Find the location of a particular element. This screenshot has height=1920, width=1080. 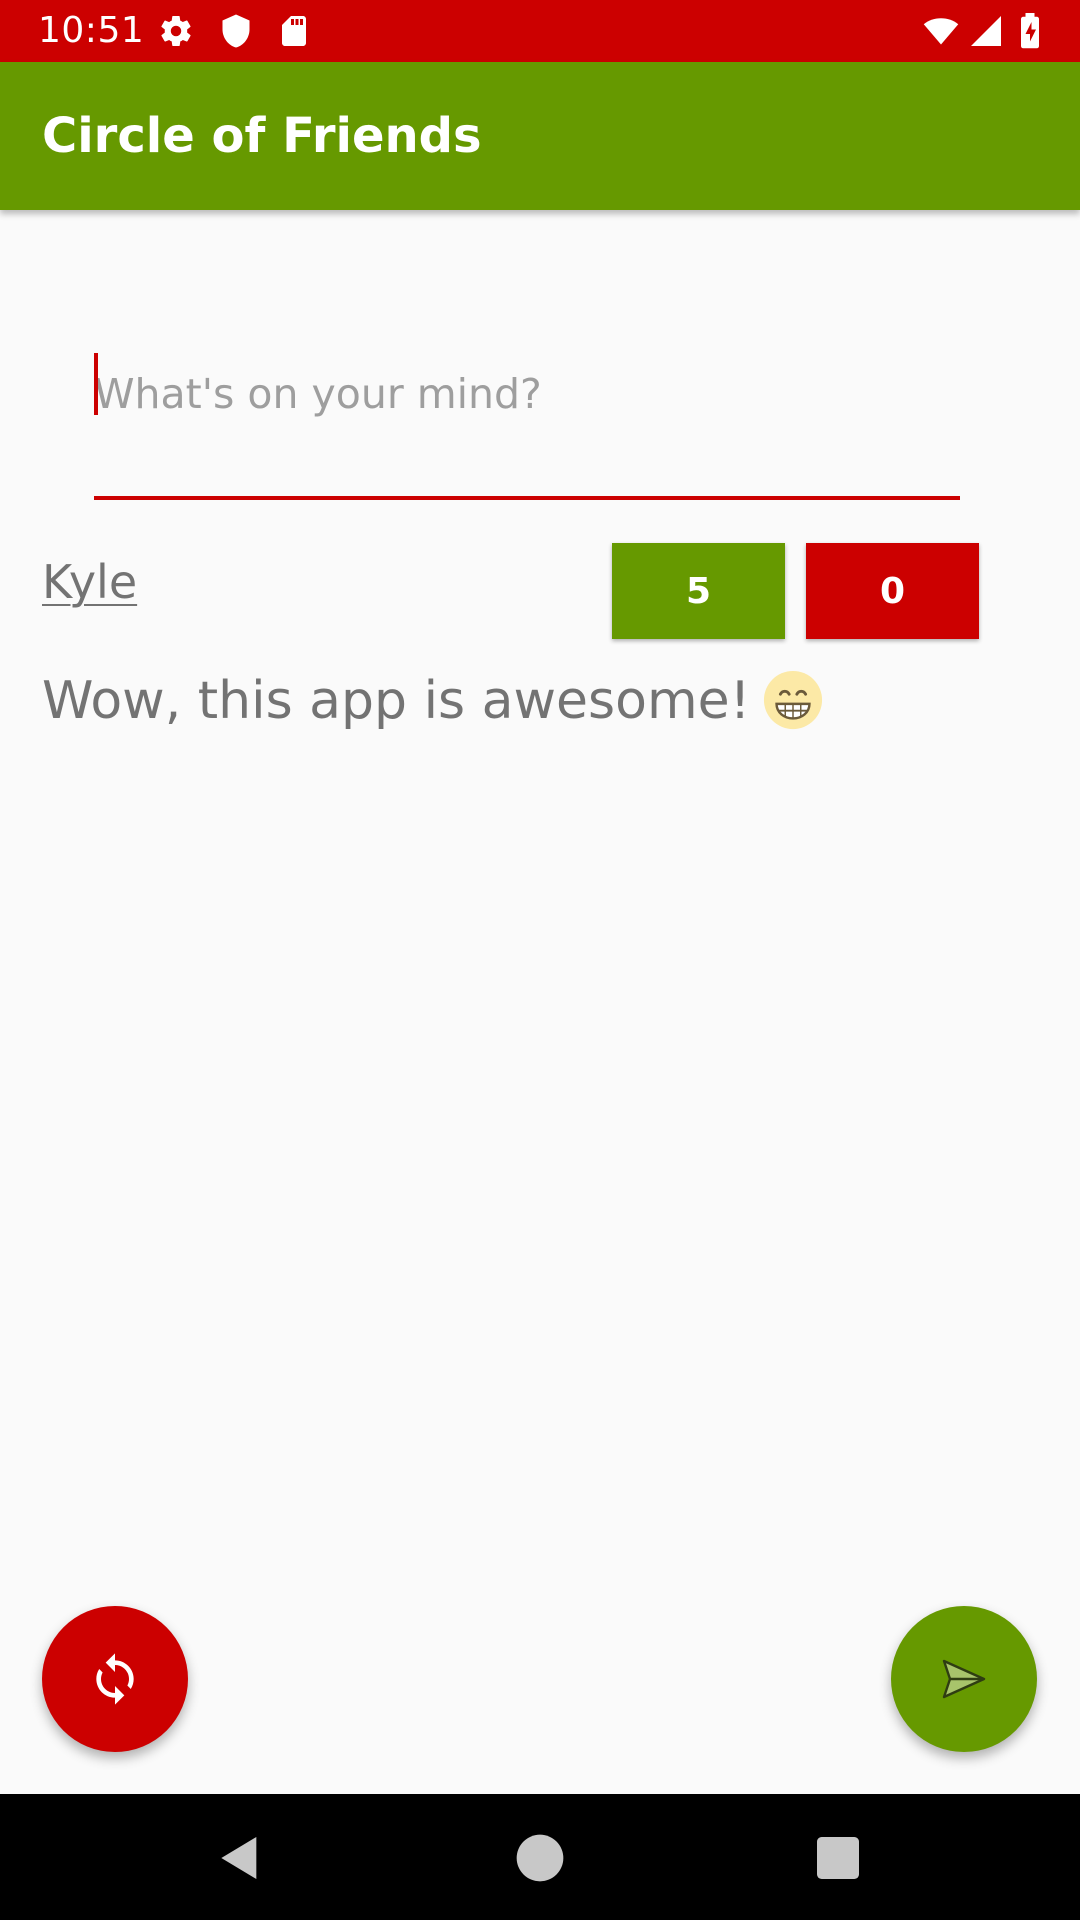

shield-icon is located at coordinates (236, 31).